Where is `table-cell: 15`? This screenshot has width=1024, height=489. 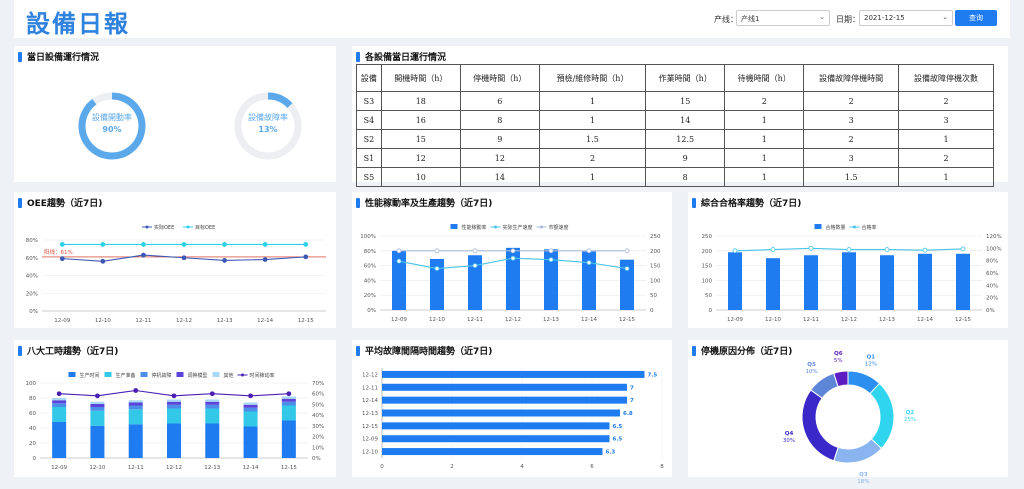
table-cell: 15 is located at coordinates (685, 101).